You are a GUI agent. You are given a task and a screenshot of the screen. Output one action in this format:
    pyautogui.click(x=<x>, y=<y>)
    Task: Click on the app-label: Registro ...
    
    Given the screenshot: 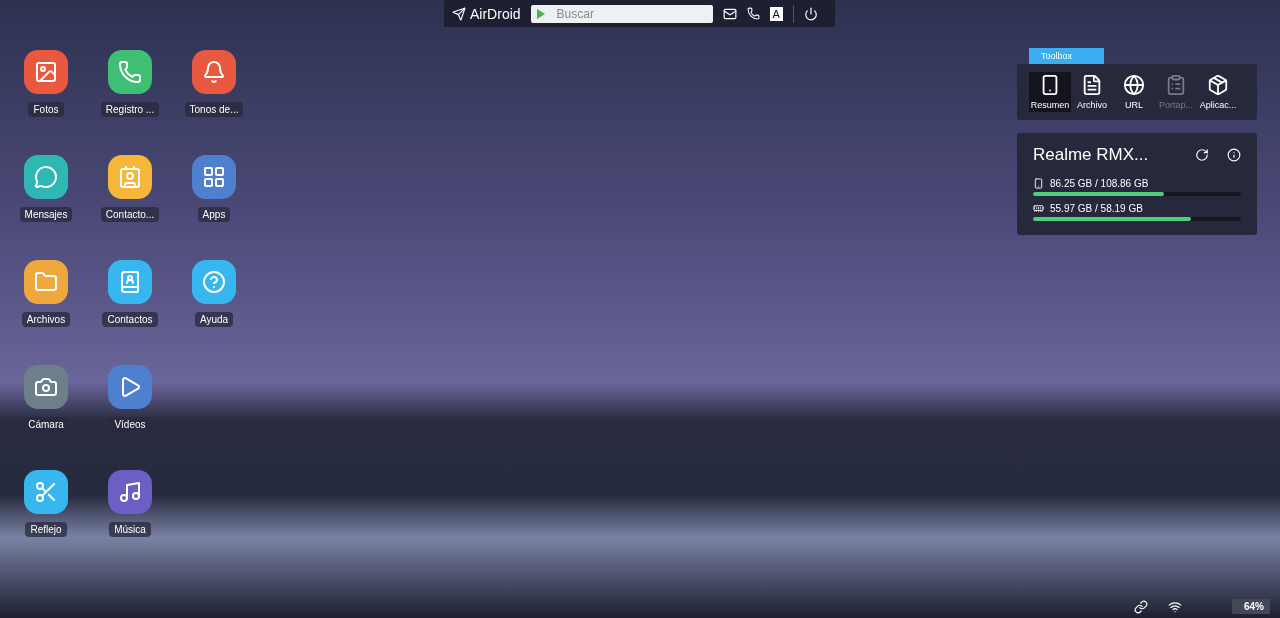 What is the action you would take?
    pyautogui.click(x=130, y=109)
    